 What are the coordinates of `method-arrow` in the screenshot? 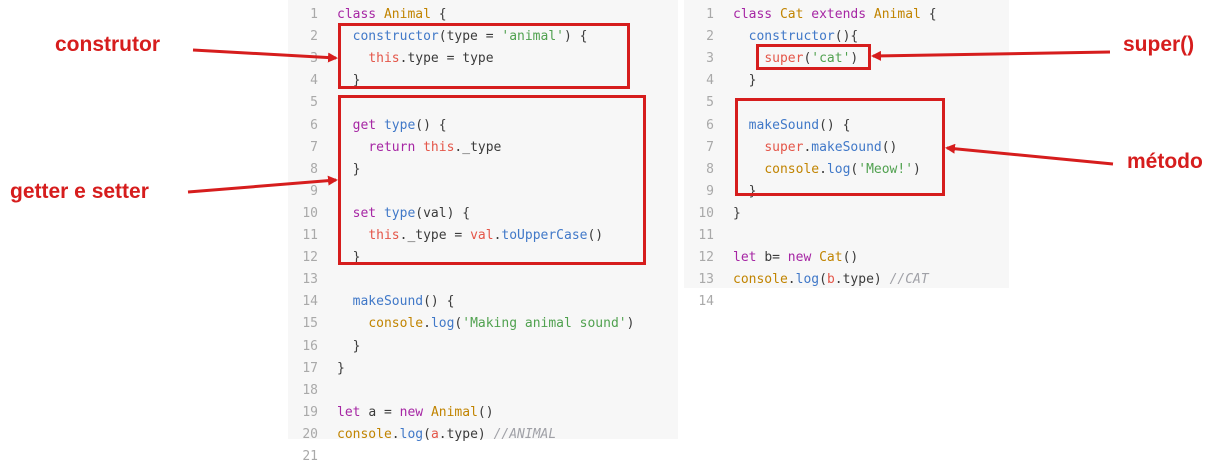 It's located at (1029, 154).